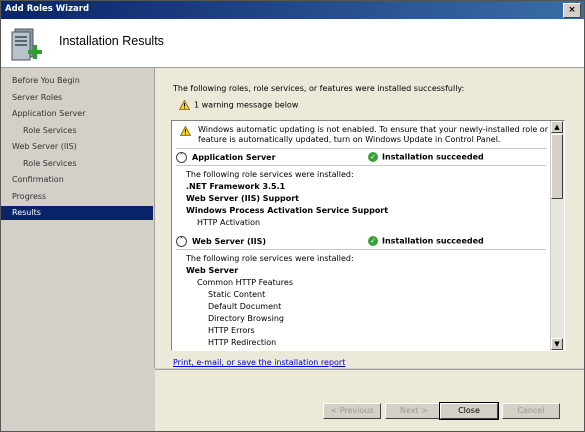 Image resolution: width=585 pixels, height=432 pixels. I want to click on wizard-footer: < Previous Next > Close Cancel, so click(369, 400).